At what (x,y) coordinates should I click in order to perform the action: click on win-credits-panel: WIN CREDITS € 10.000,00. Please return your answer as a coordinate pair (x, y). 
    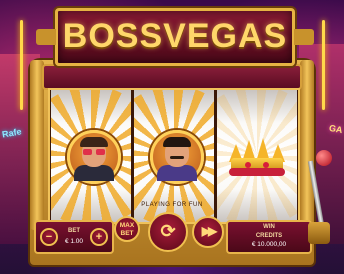
    Looking at the image, I should click on (269, 237).